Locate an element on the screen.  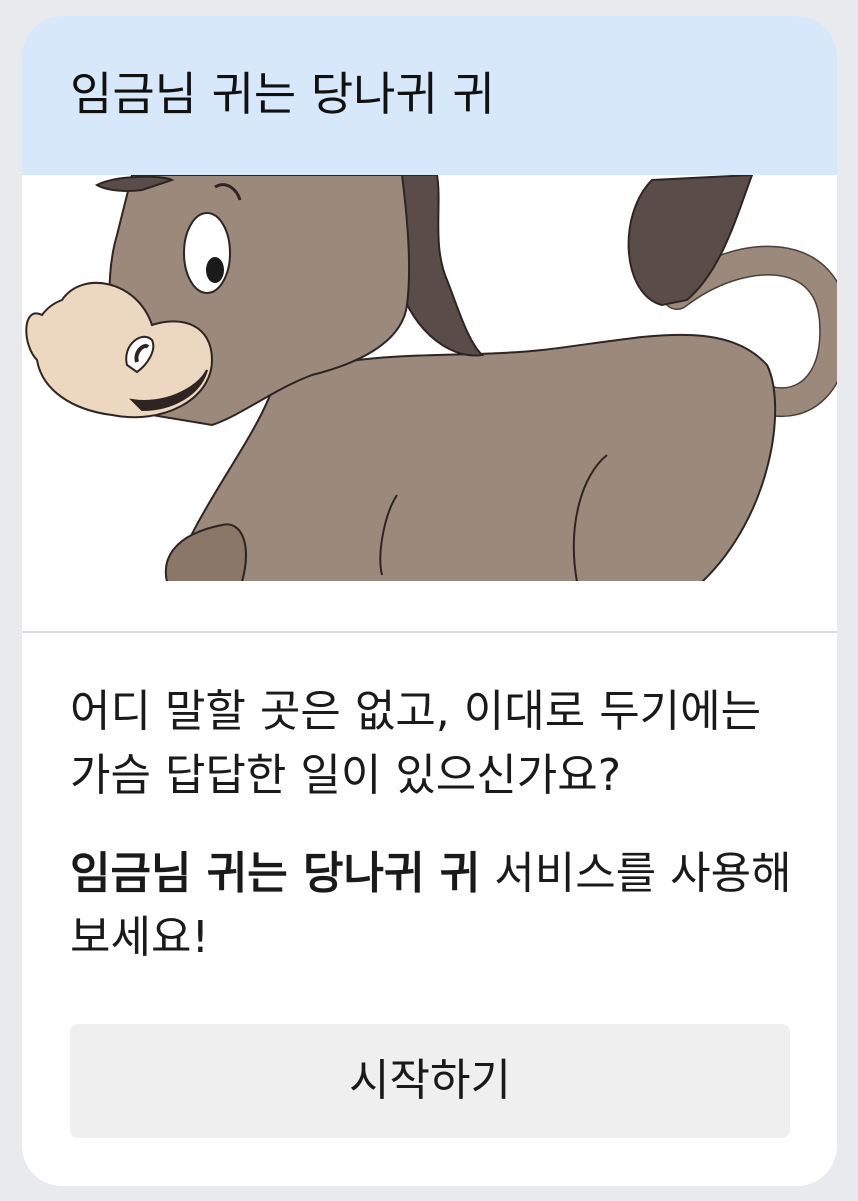
intro-text: 어디 말할 곳은 없고, 이대로 두기에는 가슴 답답한 일이 있으신가요? is located at coordinates (416, 743).